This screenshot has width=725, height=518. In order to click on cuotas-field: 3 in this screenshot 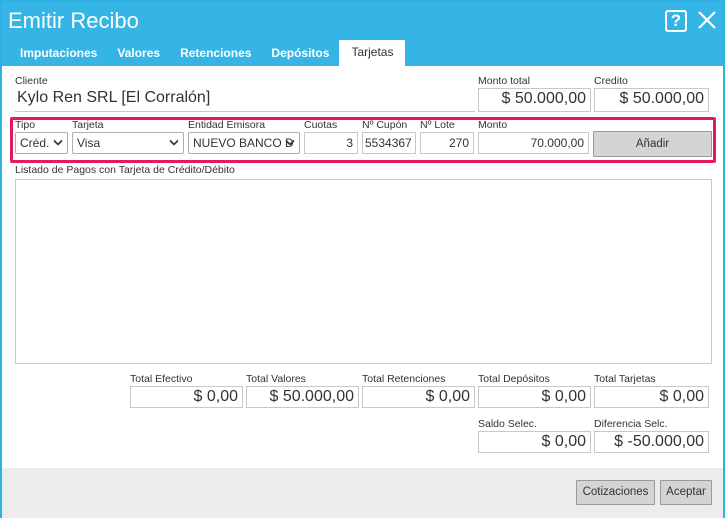, I will do `click(331, 143)`.